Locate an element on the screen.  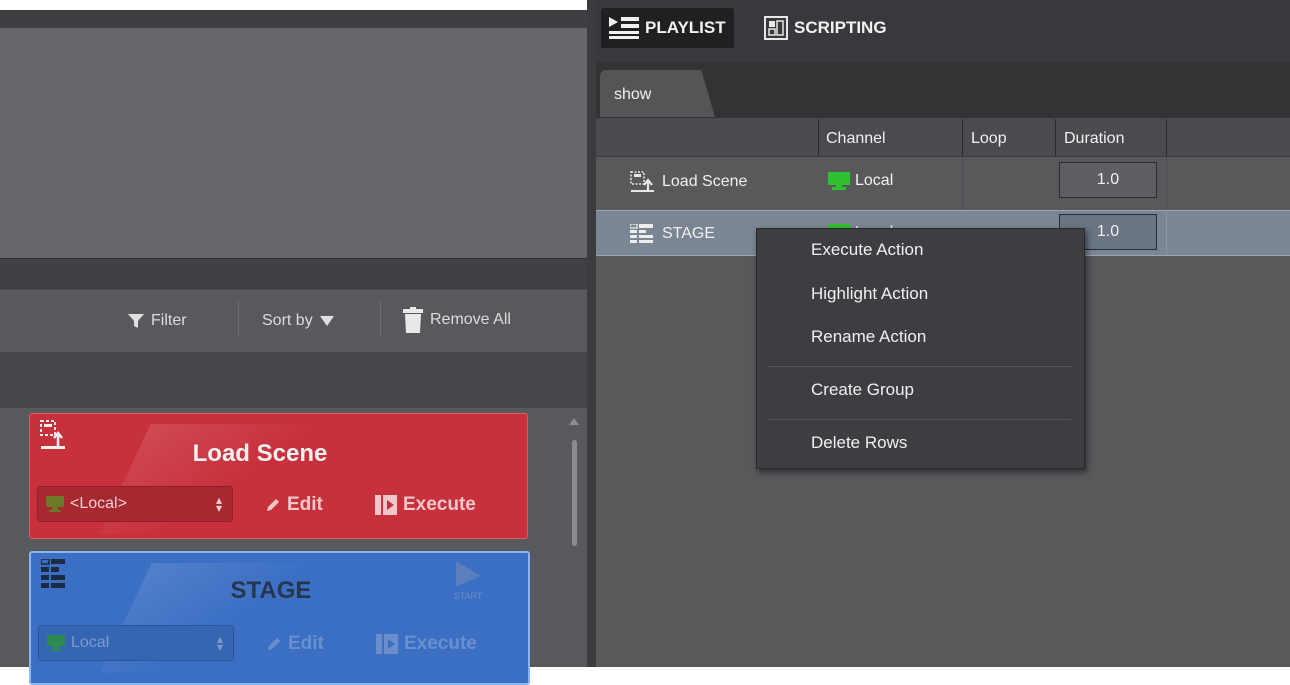
pane-splitter is located at coordinates (591, 333).